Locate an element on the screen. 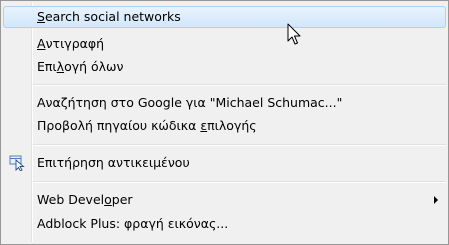  menu-item-inspect-element: Επιτήρηση αντικειμένου is located at coordinates (224, 163).